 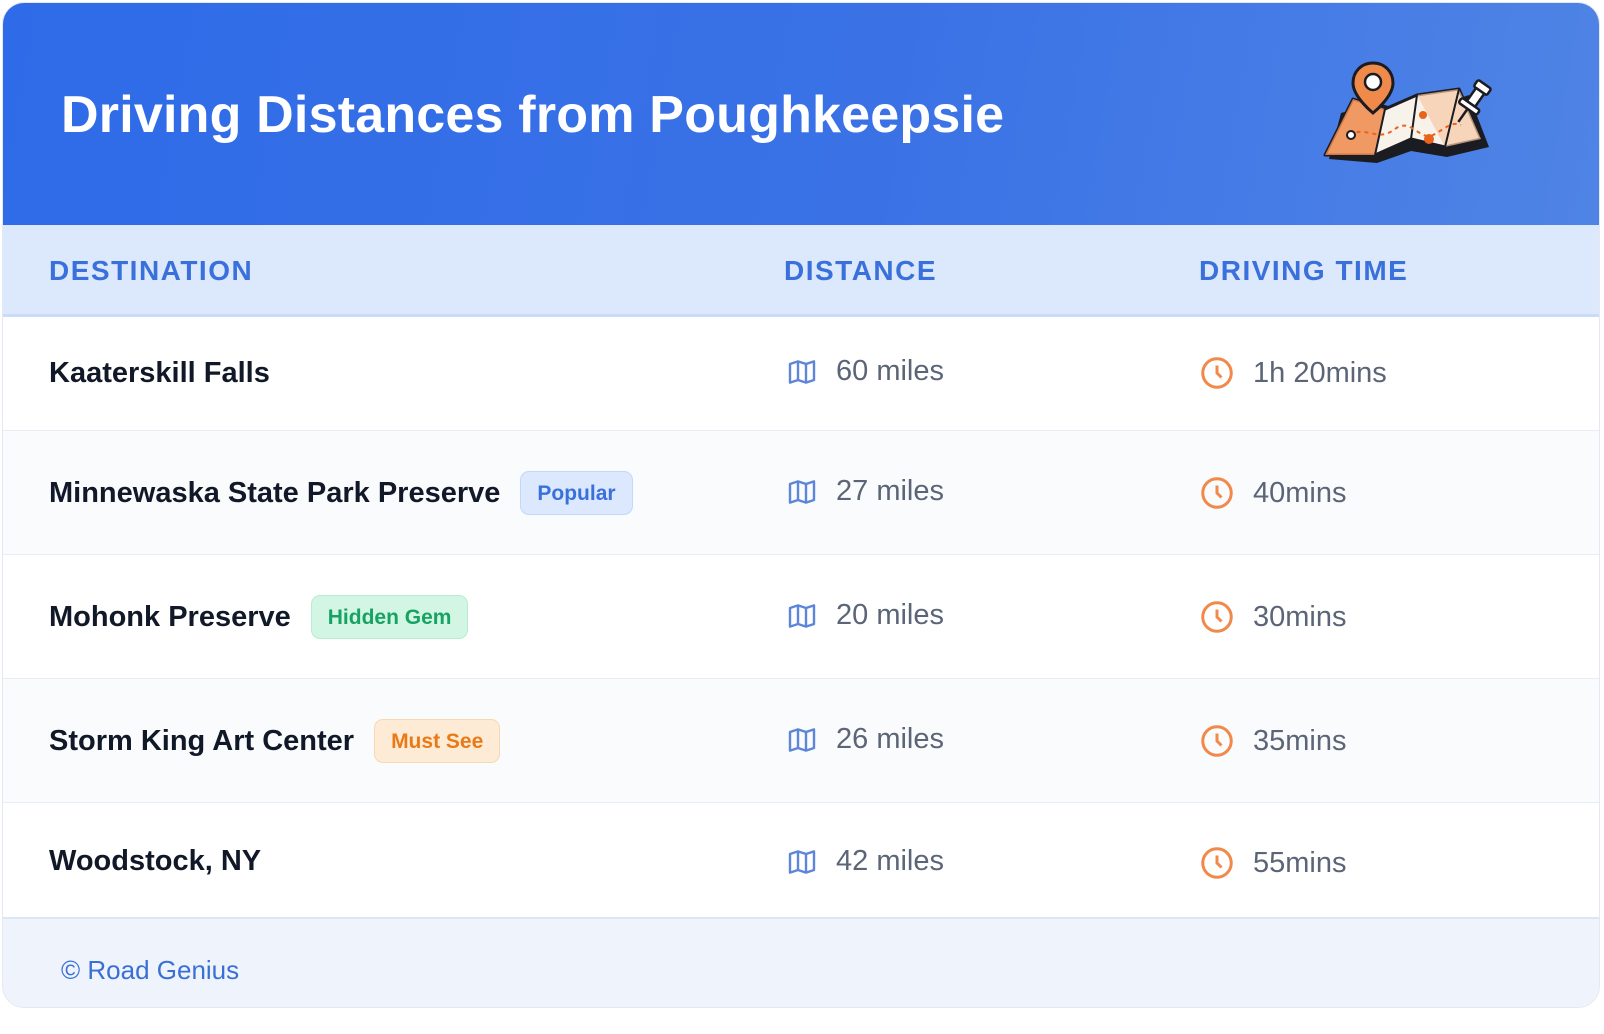 What do you see at coordinates (150, 970) in the screenshot?
I see `copyright-text: © Road Genius` at bounding box center [150, 970].